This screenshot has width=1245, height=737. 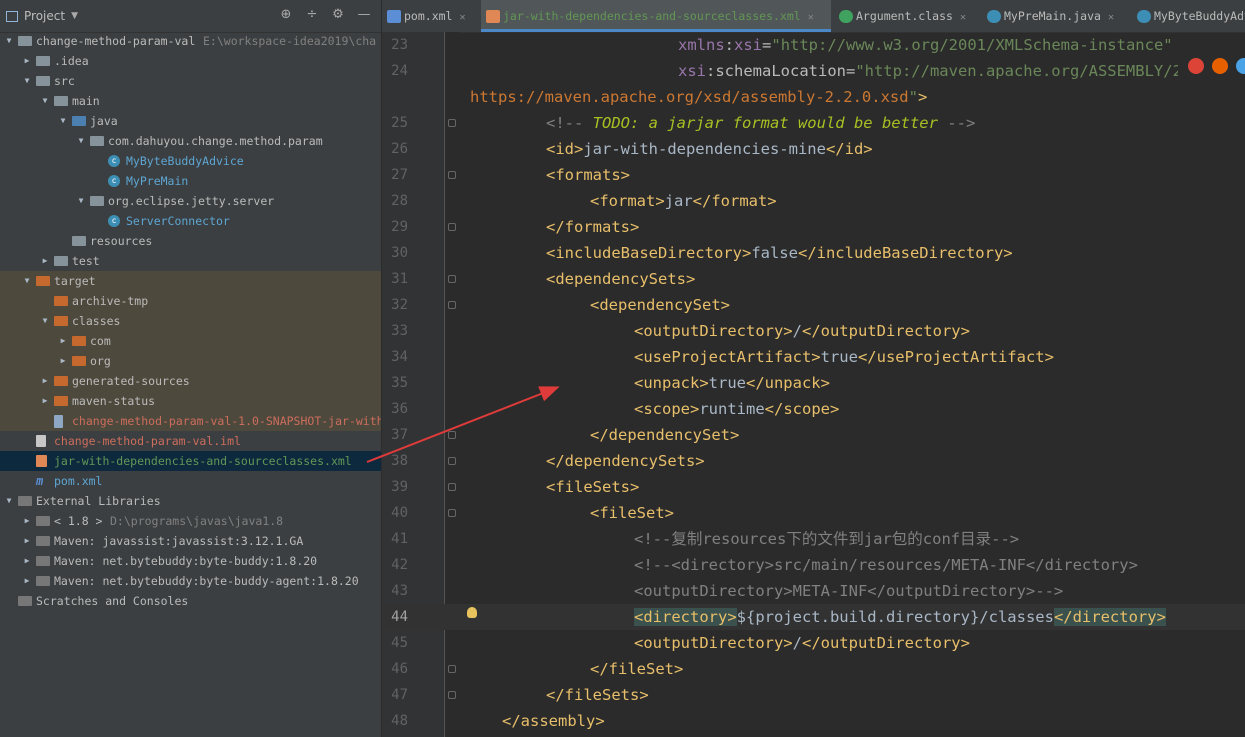 What do you see at coordinates (44, 16) in the screenshot?
I see `project-title: Project` at bounding box center [44, 16].